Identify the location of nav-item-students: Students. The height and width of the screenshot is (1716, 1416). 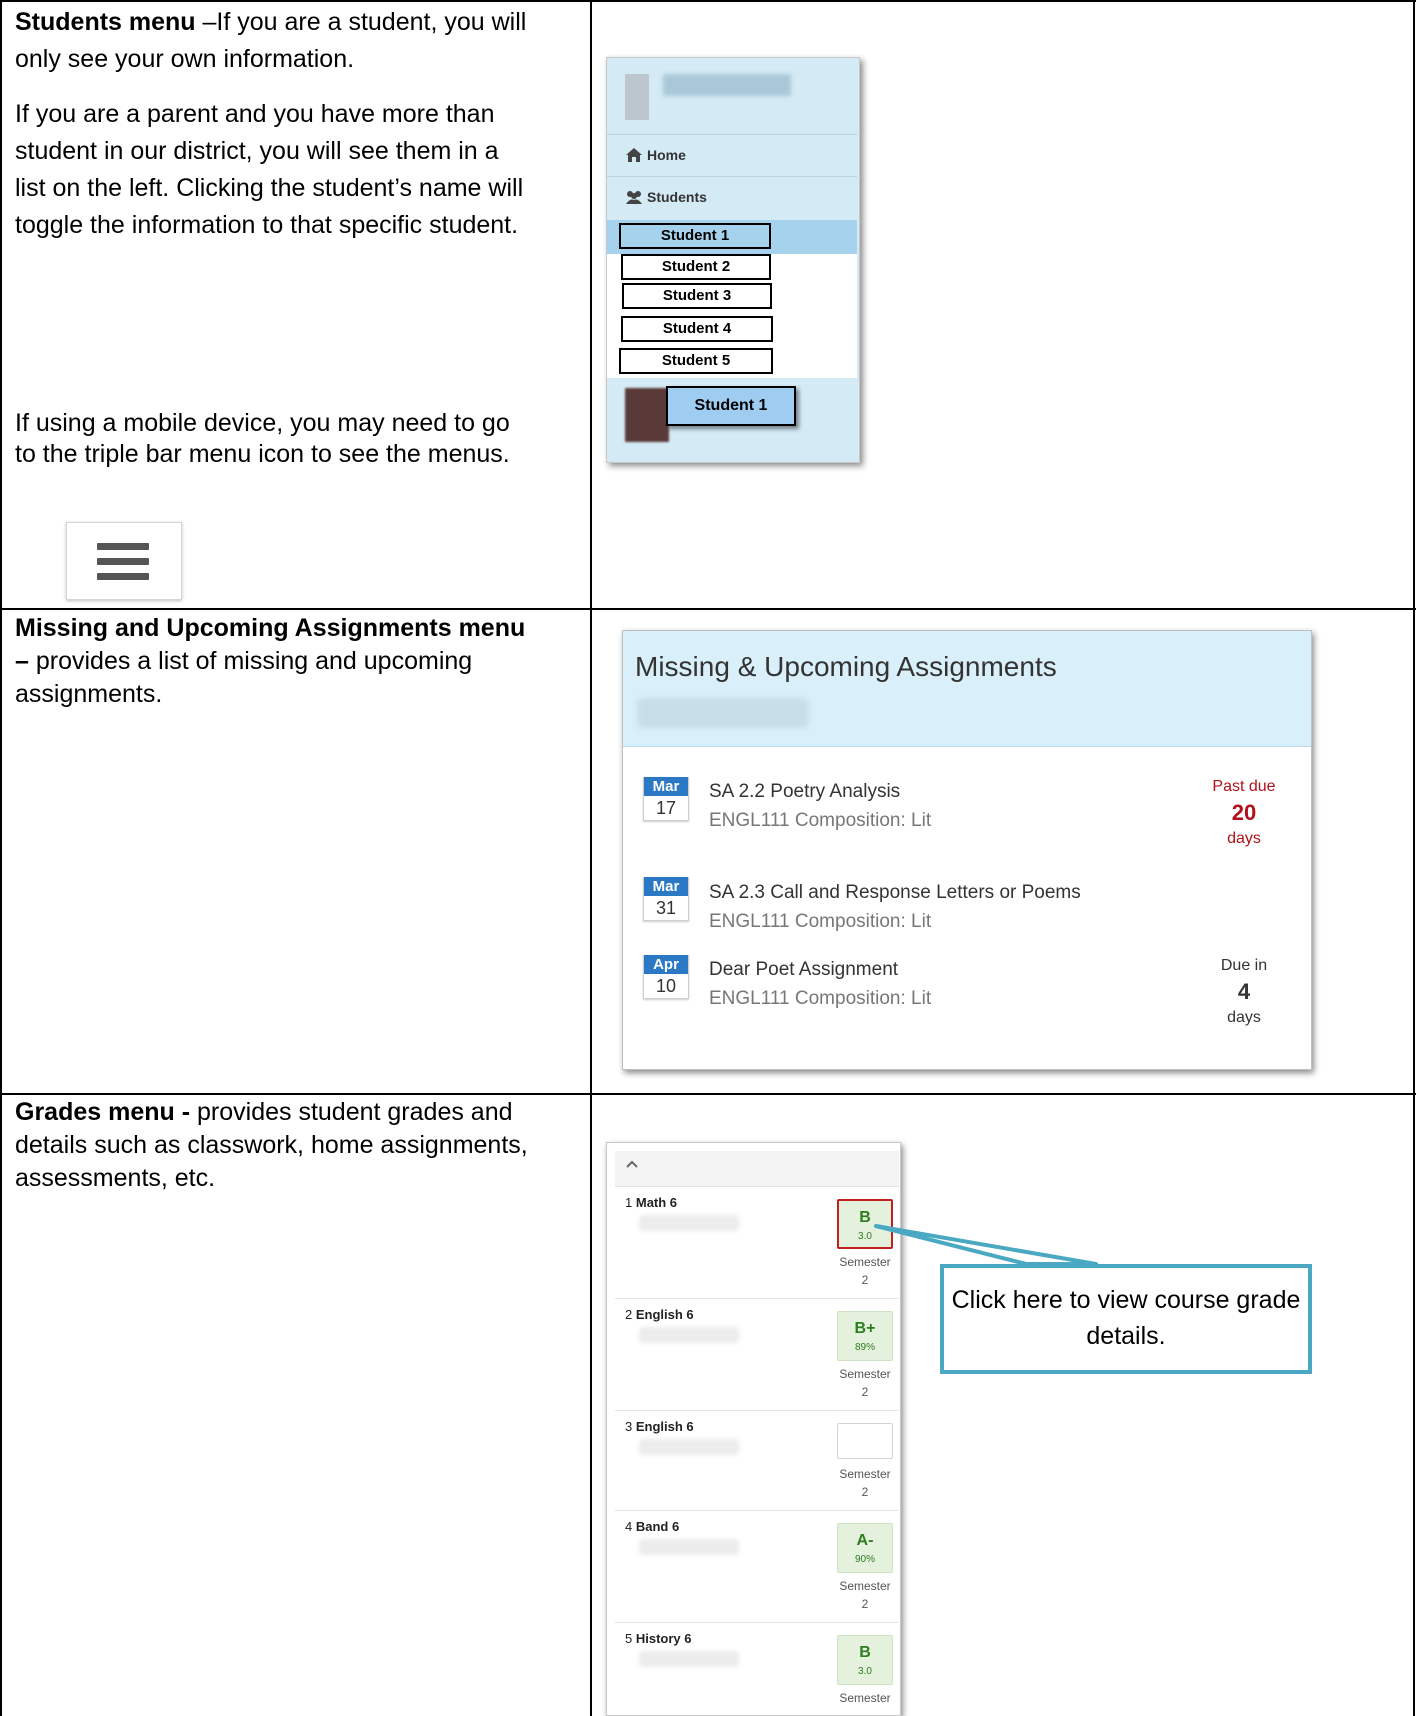
(732, 198).